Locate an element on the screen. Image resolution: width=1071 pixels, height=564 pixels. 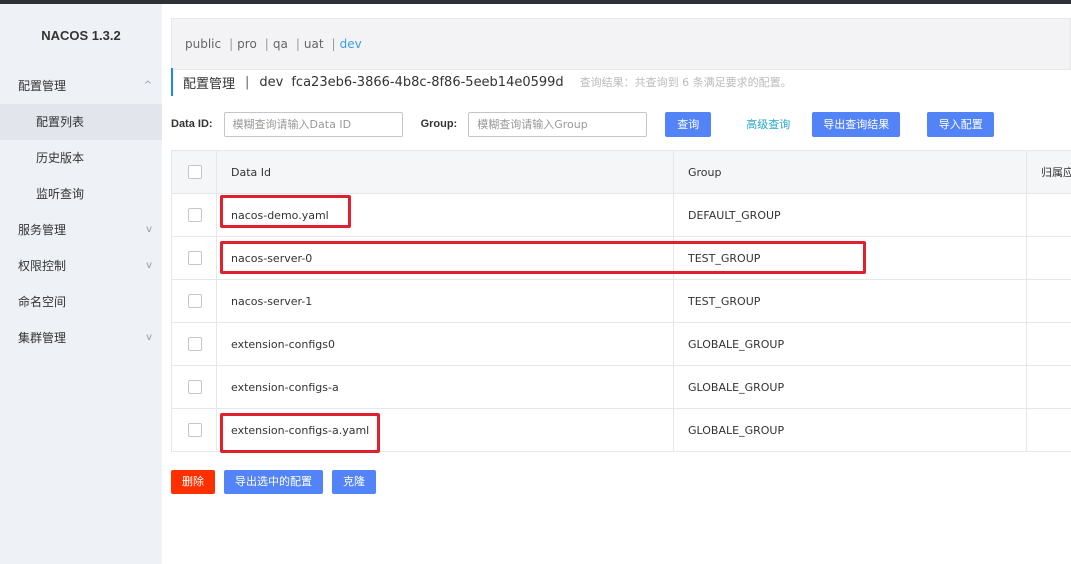
data-id-cell: extension-configs-a is located at coordinates (445, 387).